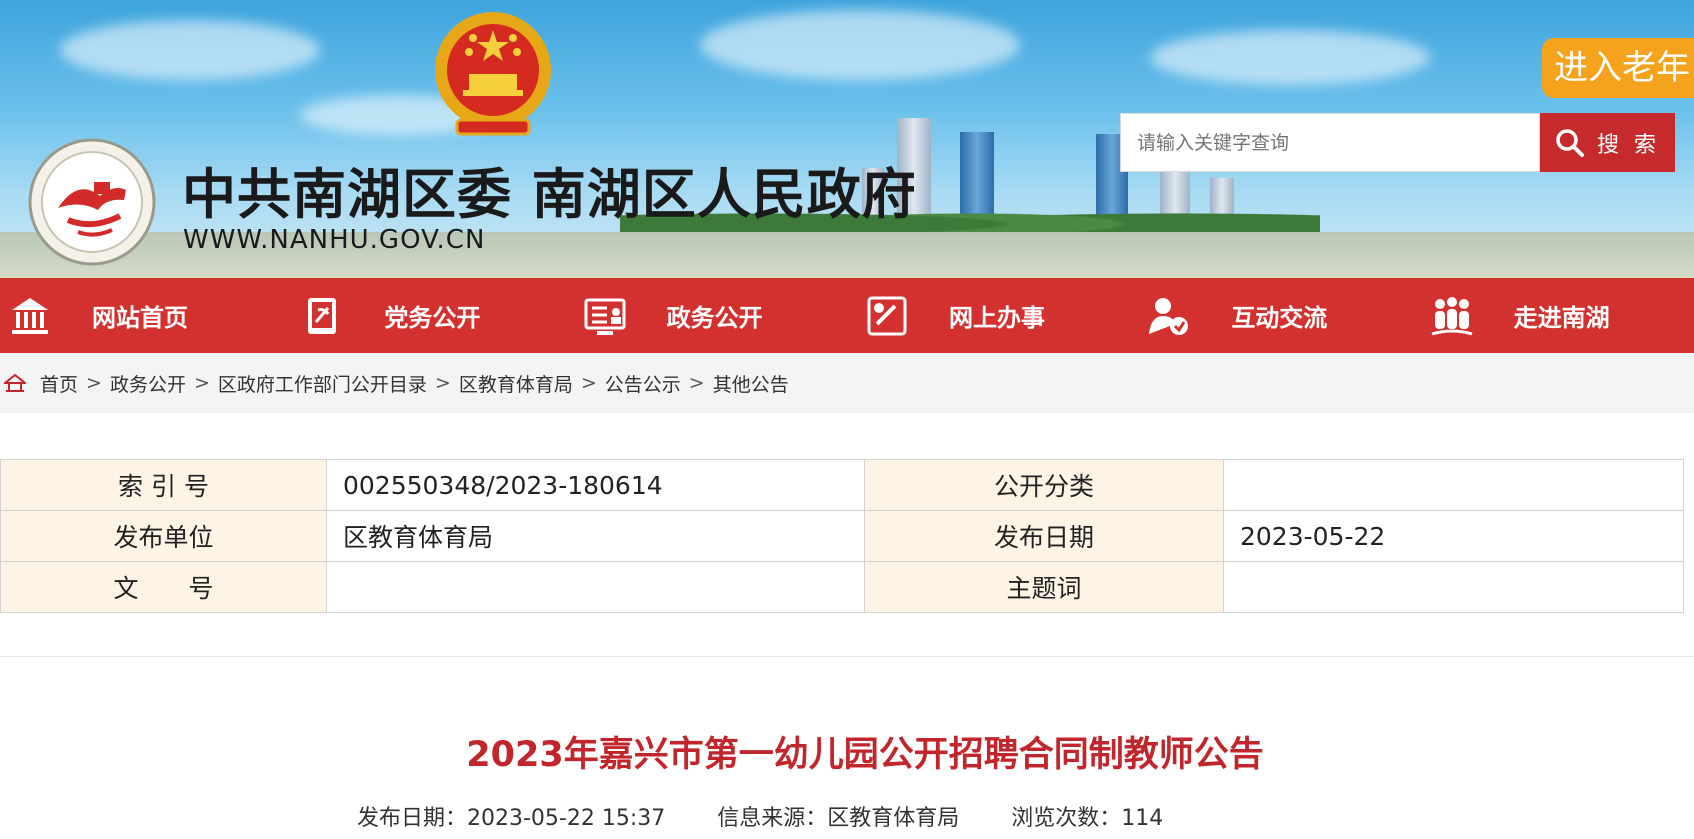  I want to click on site-url: WWW.NANHU.GOV.CN, so click(334, 240).